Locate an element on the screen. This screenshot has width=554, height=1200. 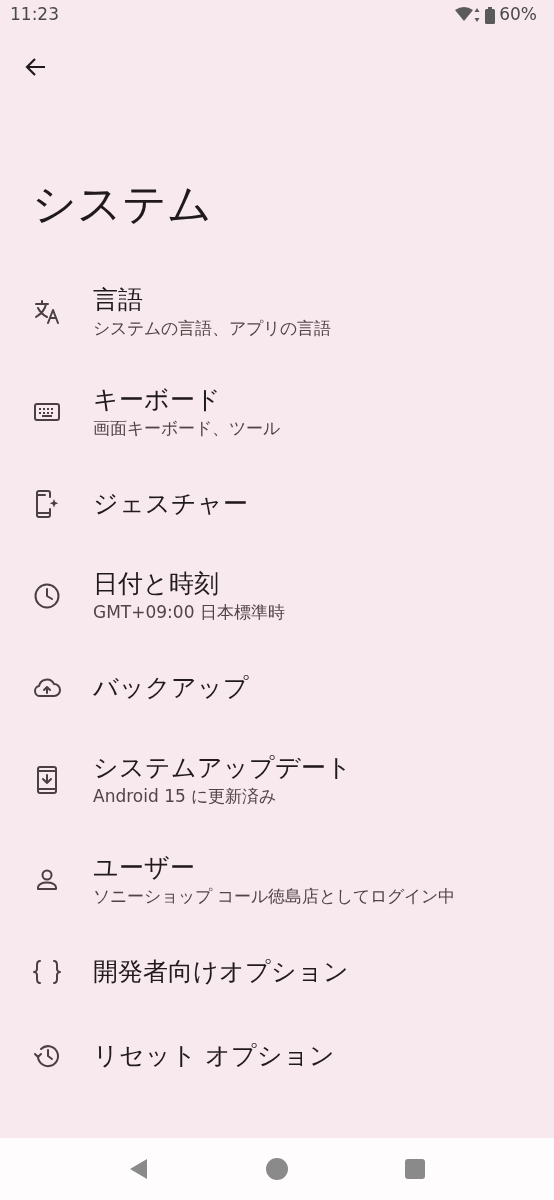
item-title: 開発者向けオプション is located at coordinates (221, 972).